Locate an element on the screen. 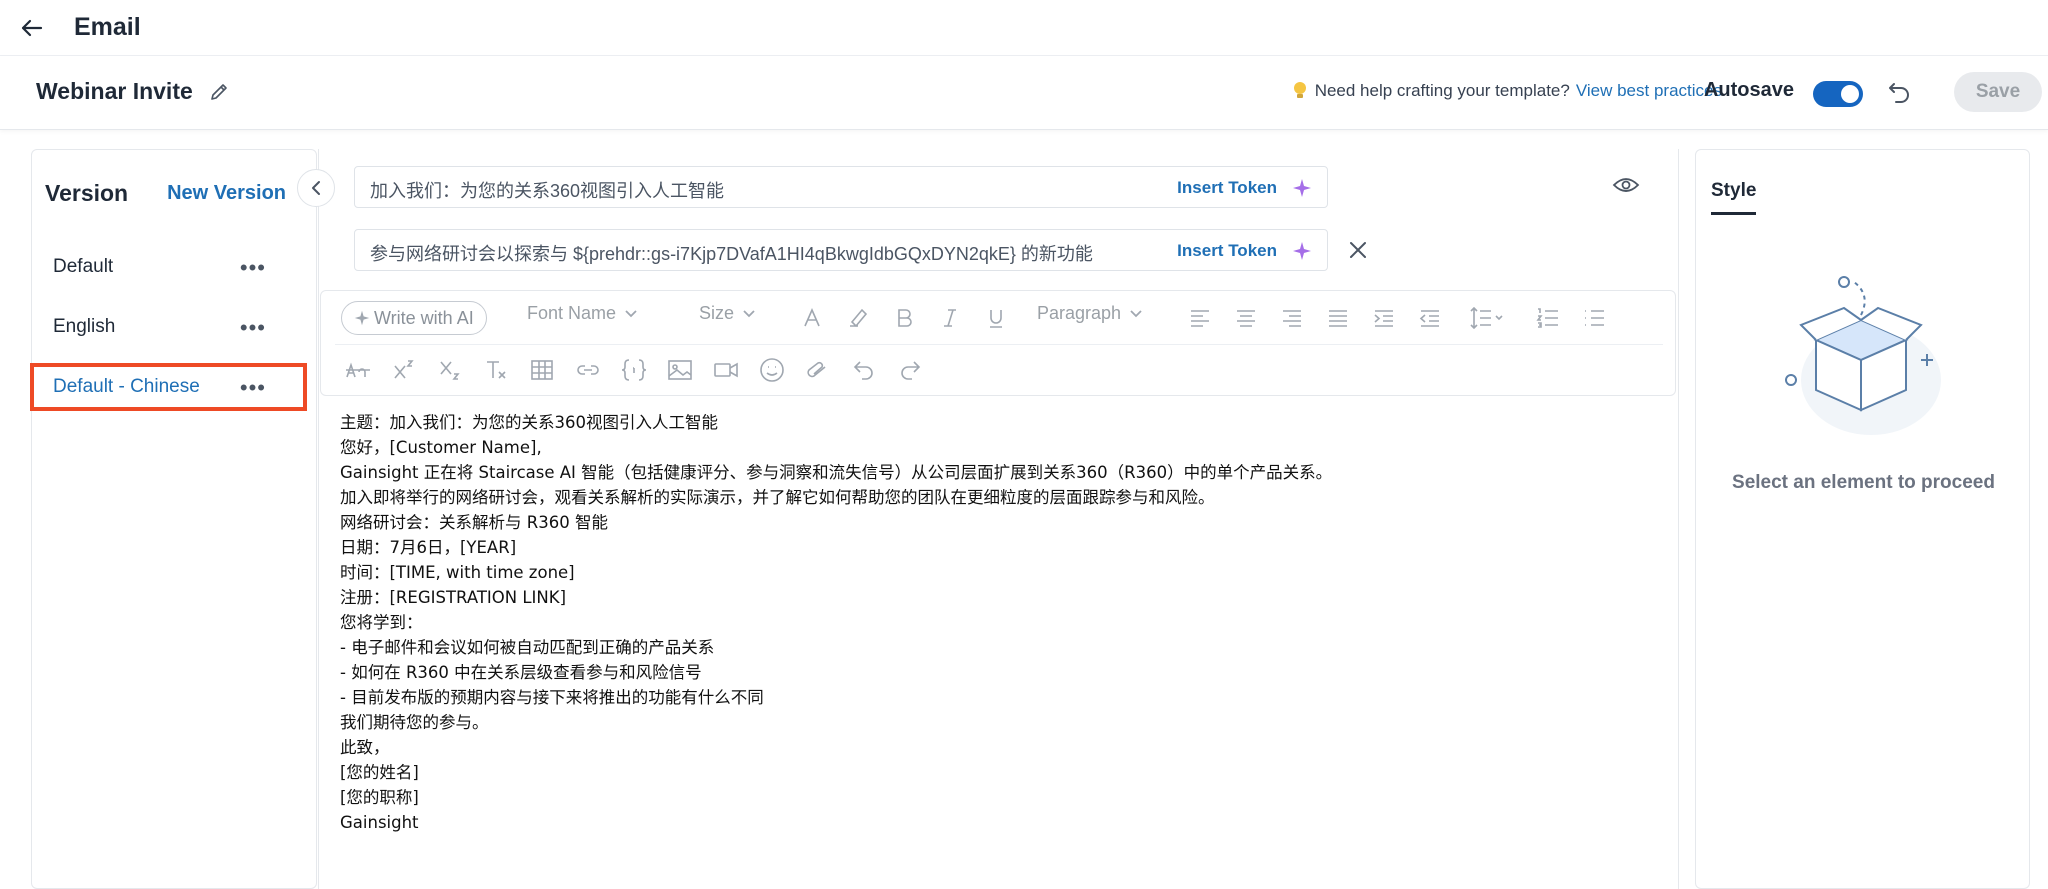  body-line: 此致， is located at coordinates (365, 747).